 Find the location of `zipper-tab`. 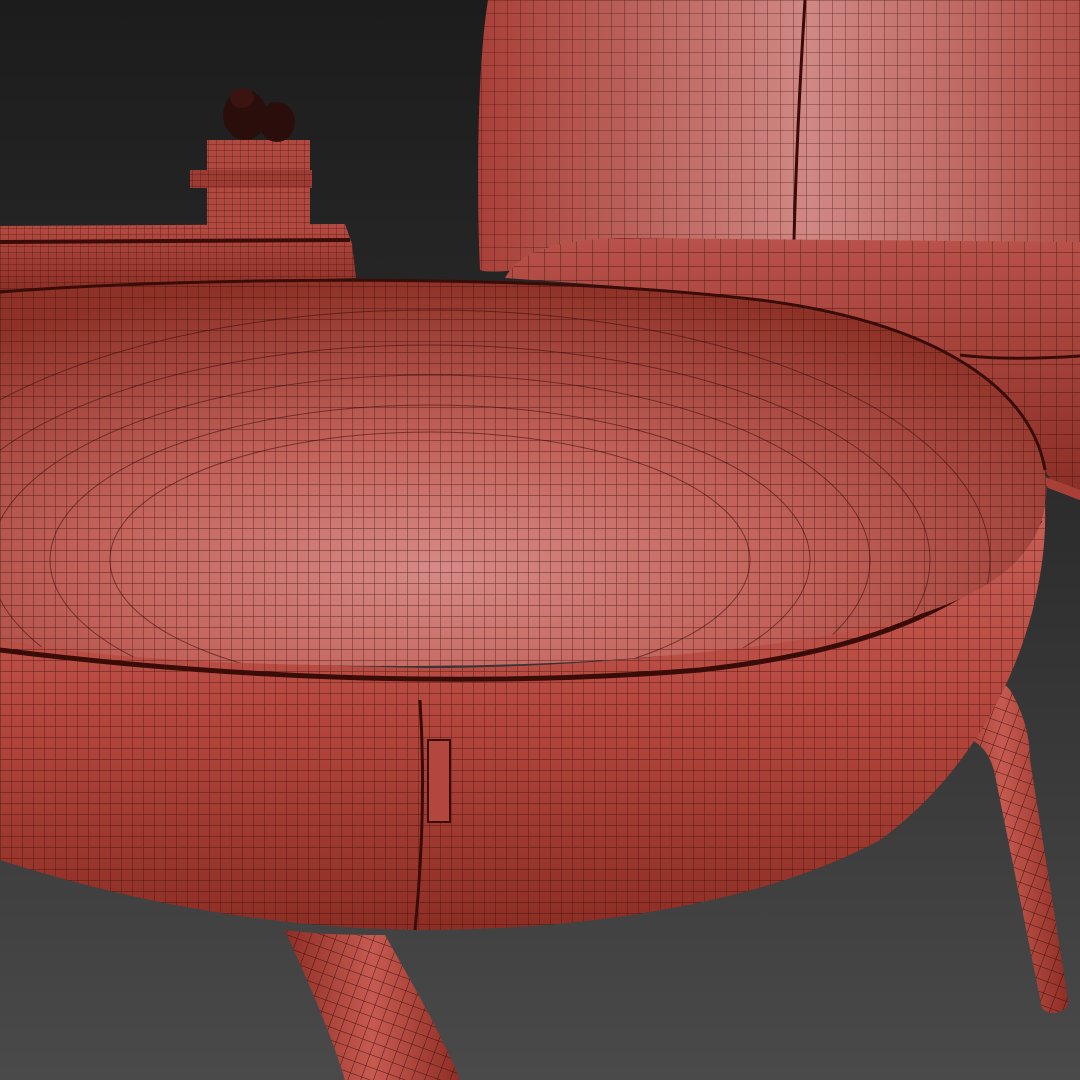

zipper-tab is located at coordinates (439, 781).